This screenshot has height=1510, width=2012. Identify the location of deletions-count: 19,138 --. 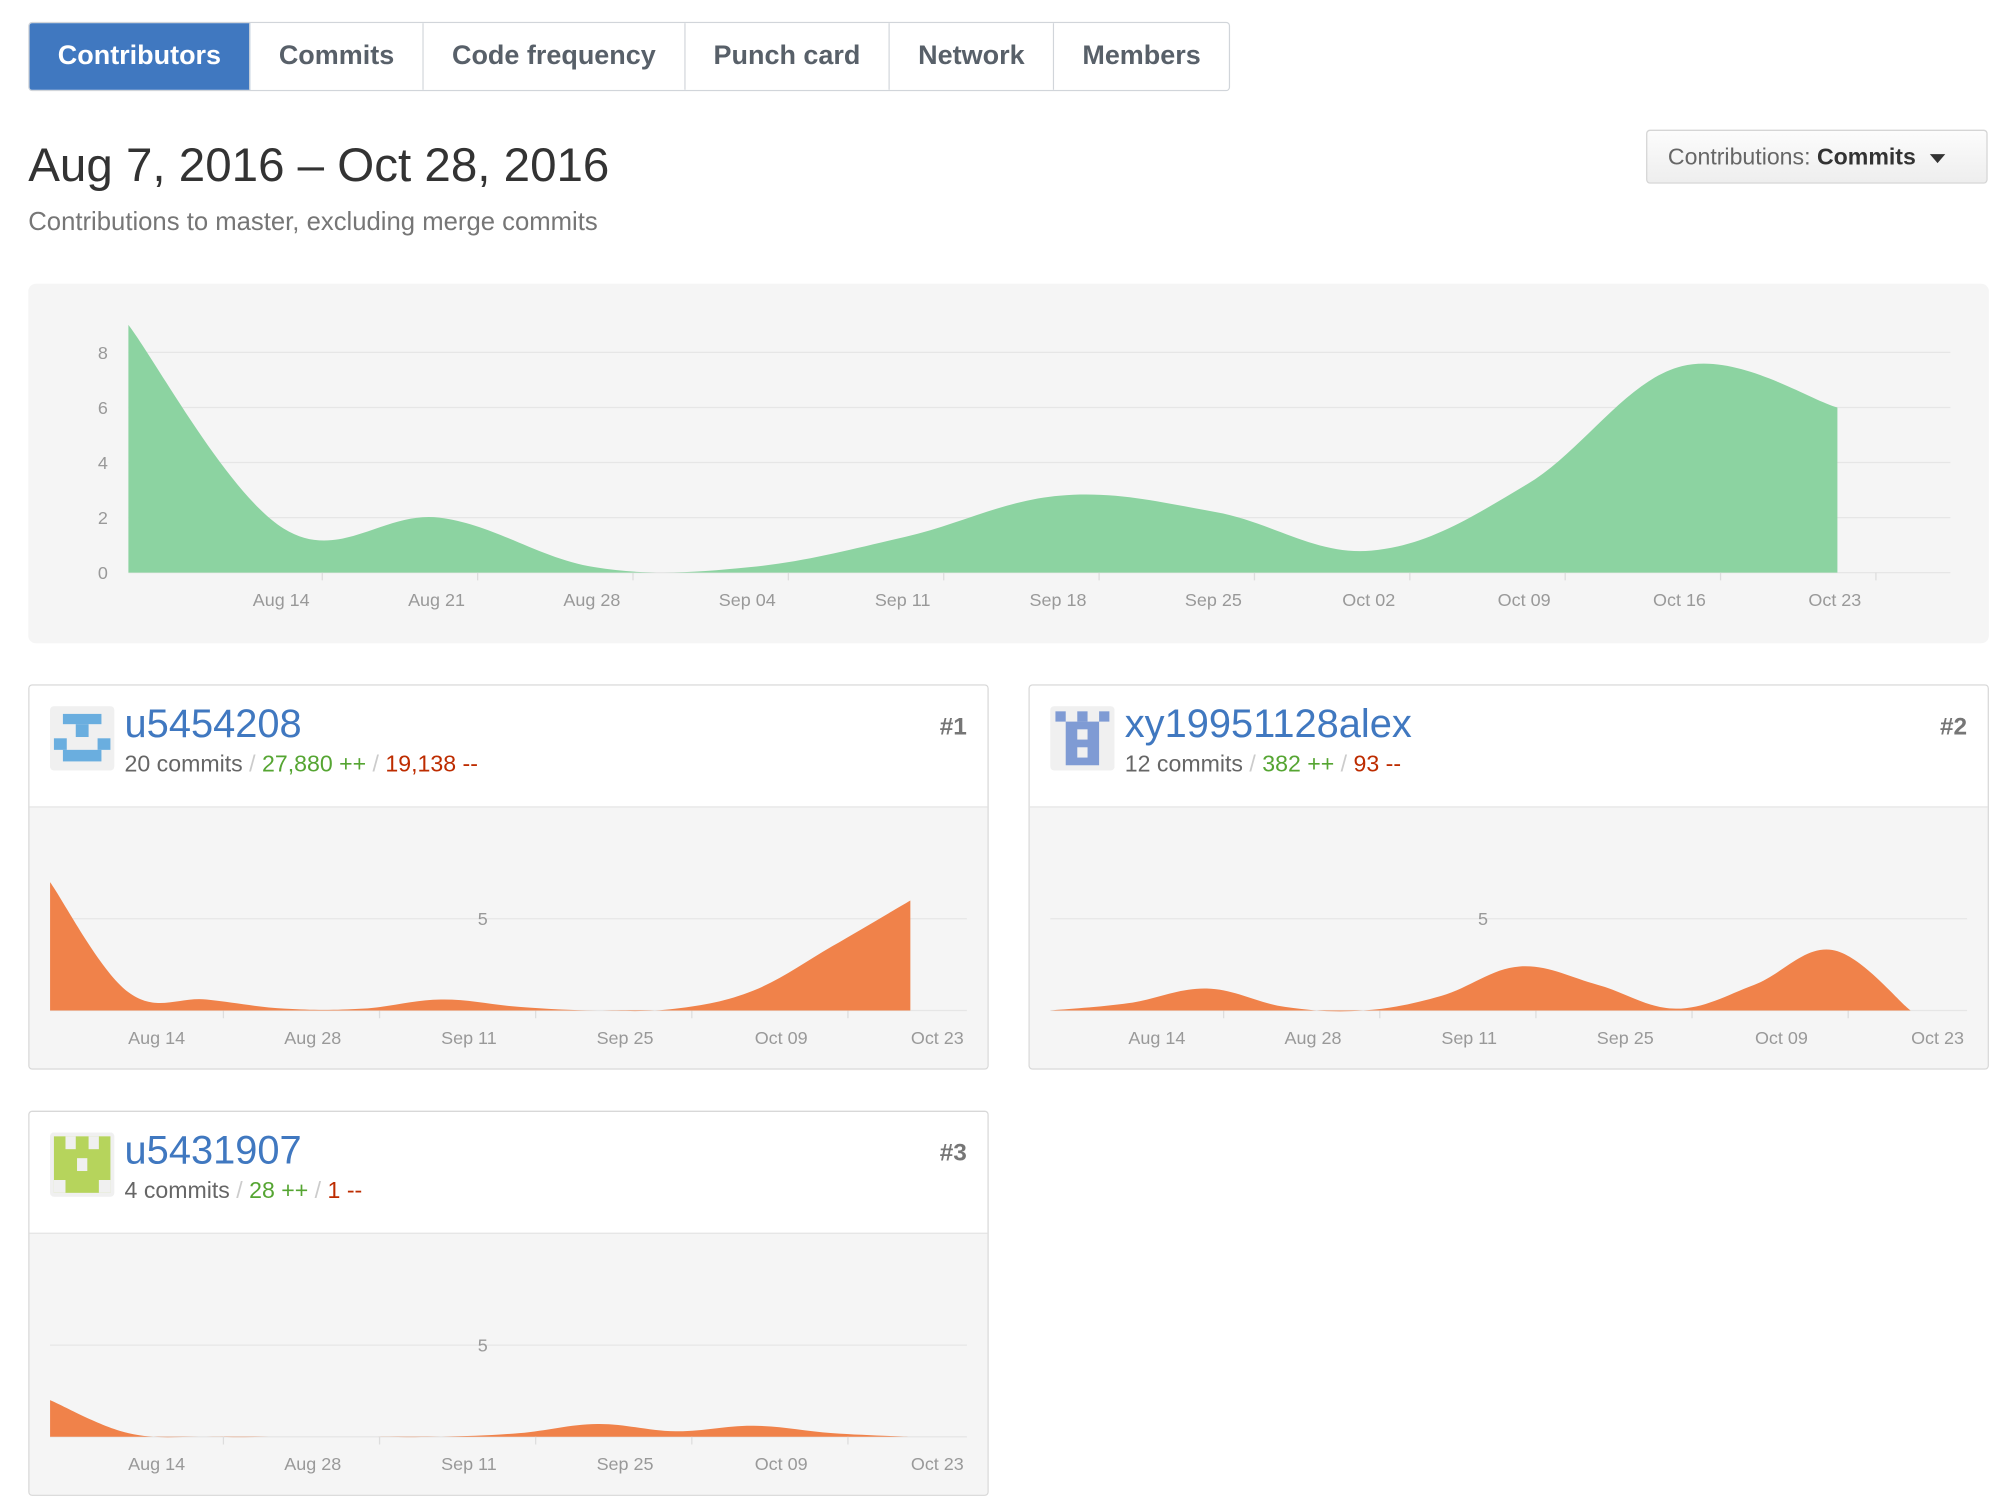
(431, 764).